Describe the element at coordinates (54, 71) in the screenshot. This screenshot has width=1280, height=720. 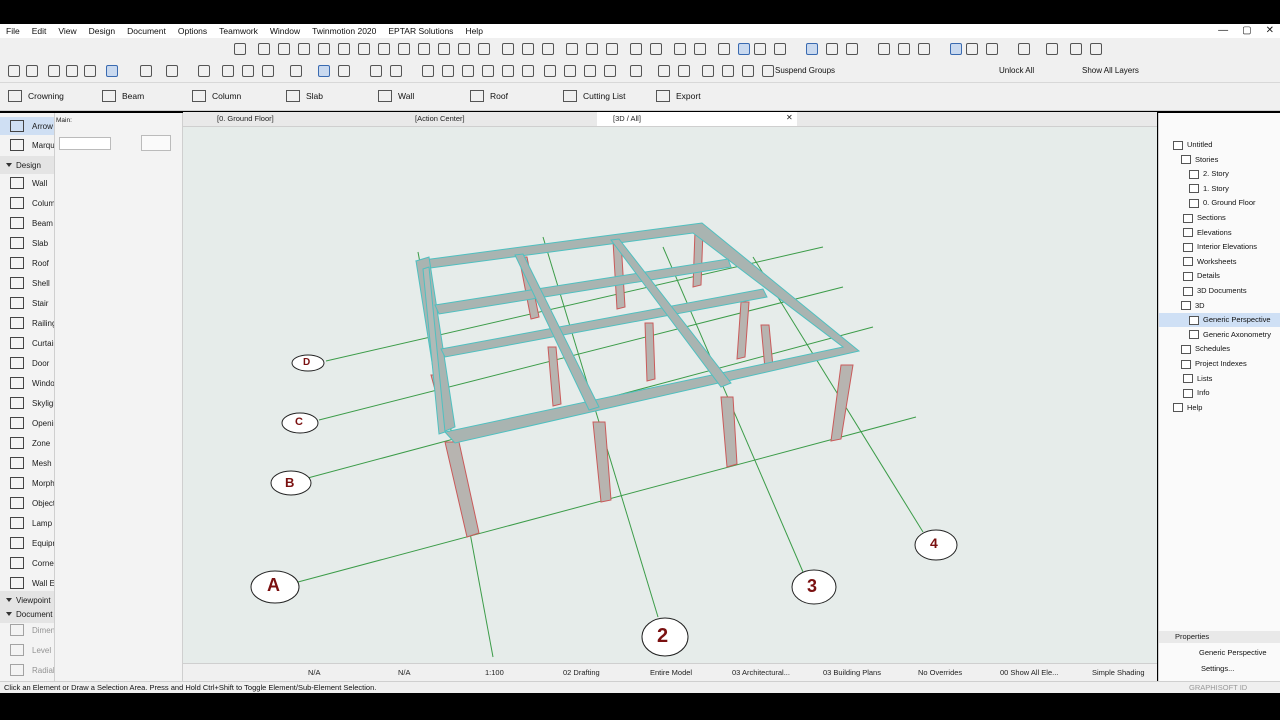
I see `edit-tool-2-icon` at that location.